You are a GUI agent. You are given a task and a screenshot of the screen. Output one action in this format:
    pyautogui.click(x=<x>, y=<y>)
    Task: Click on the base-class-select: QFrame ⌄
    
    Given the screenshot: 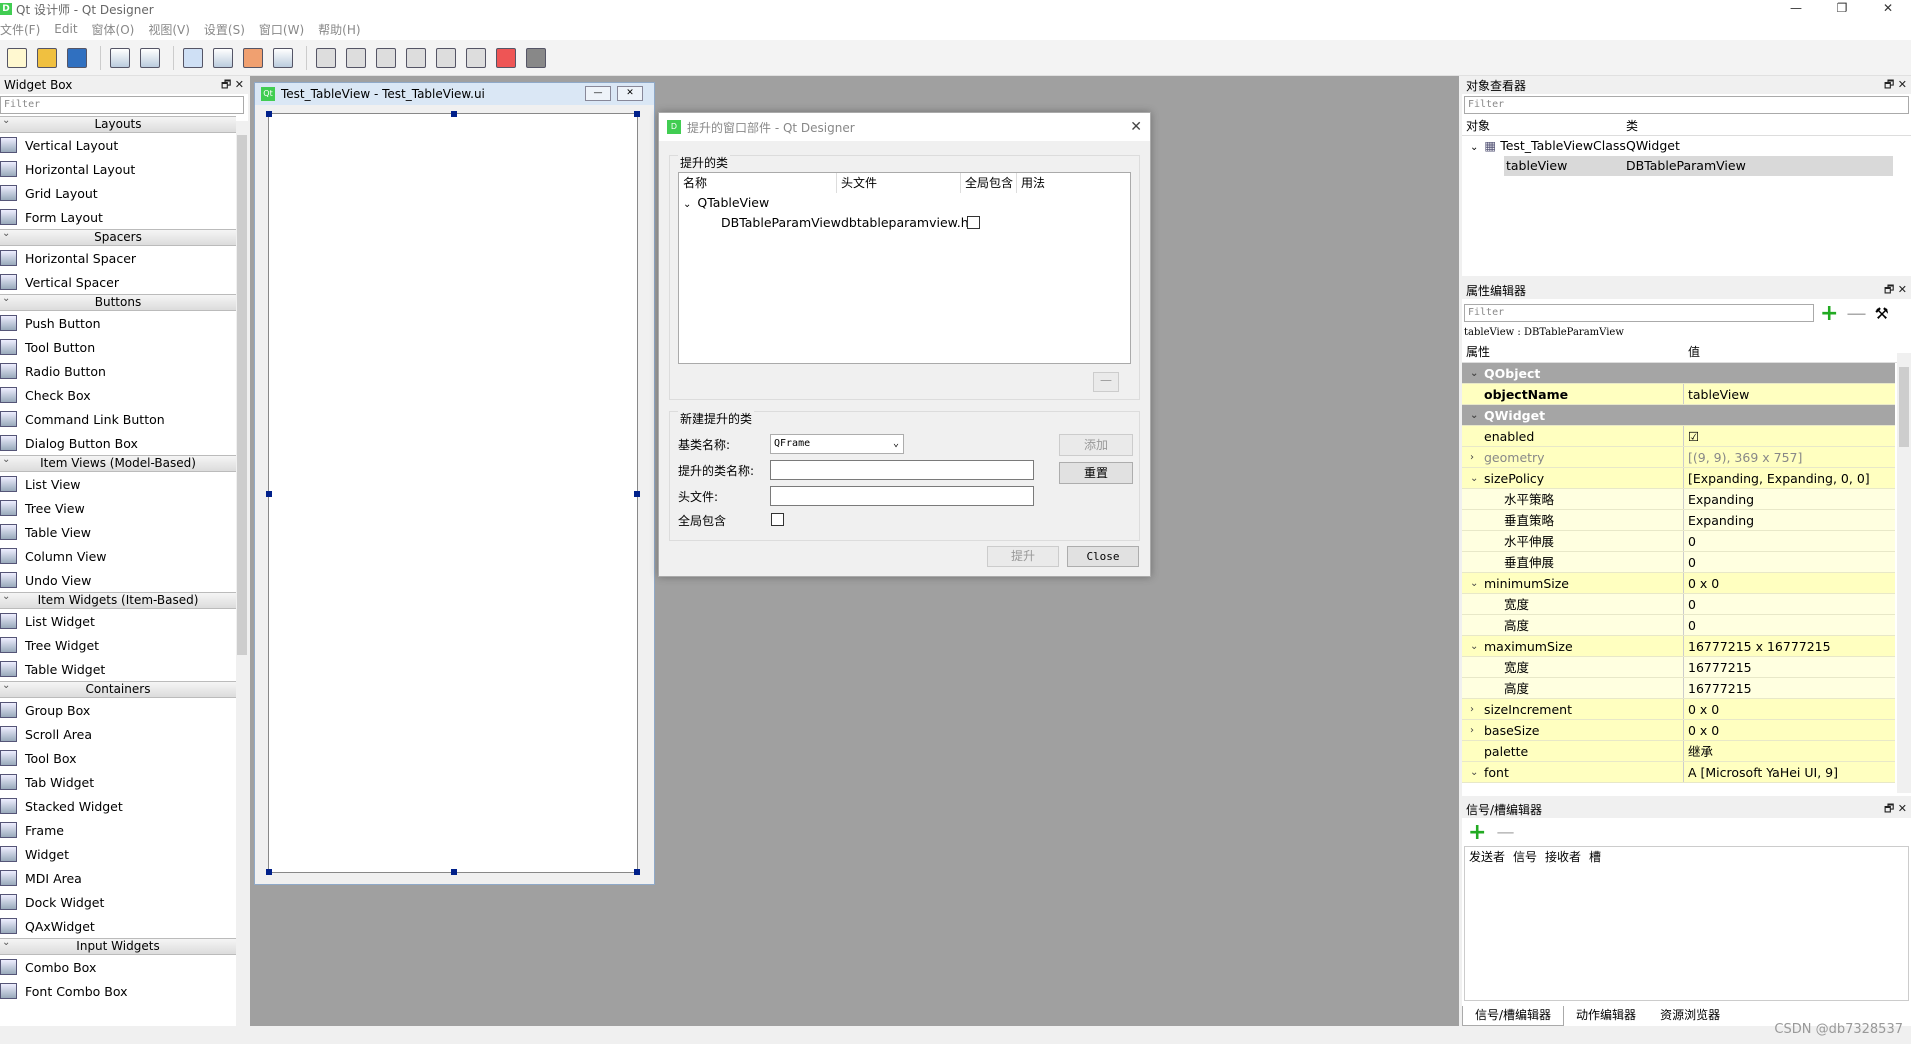 What is the action you would take?
    pyautogui.click(x=837, y=444)
    